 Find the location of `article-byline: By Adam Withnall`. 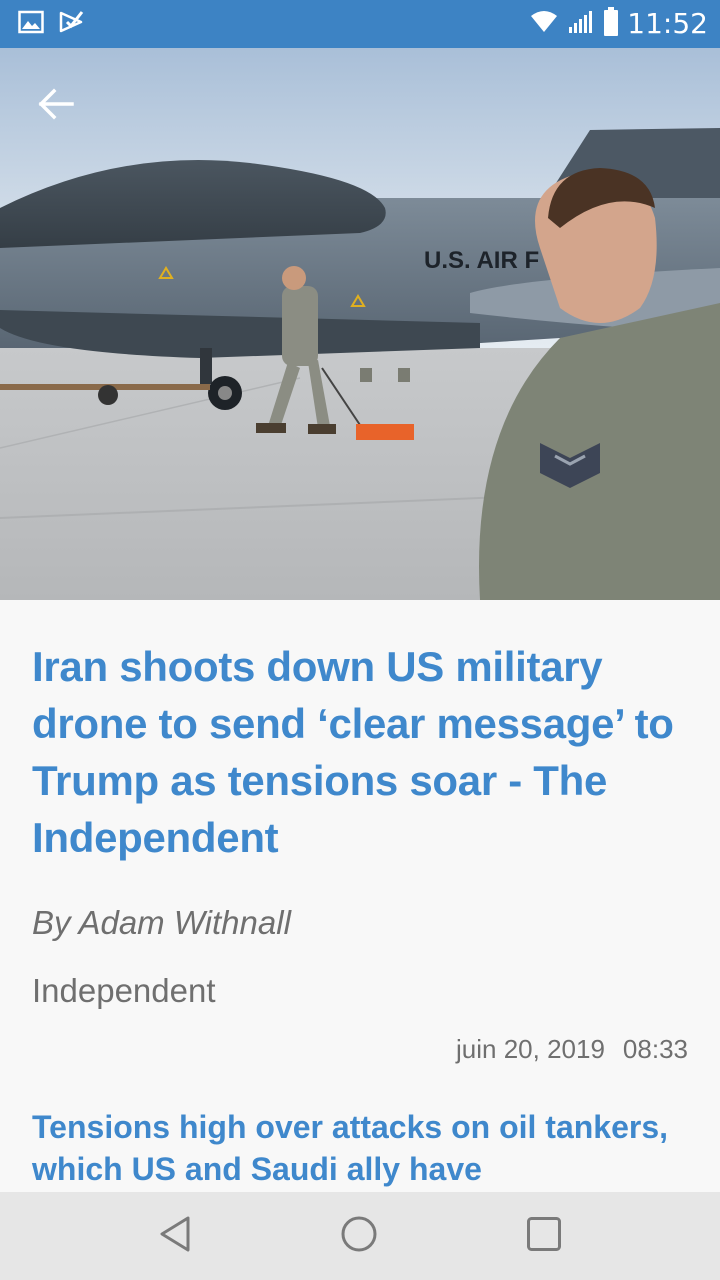

article-byline: By Adam Withnall is located at coordinates (161, 922).